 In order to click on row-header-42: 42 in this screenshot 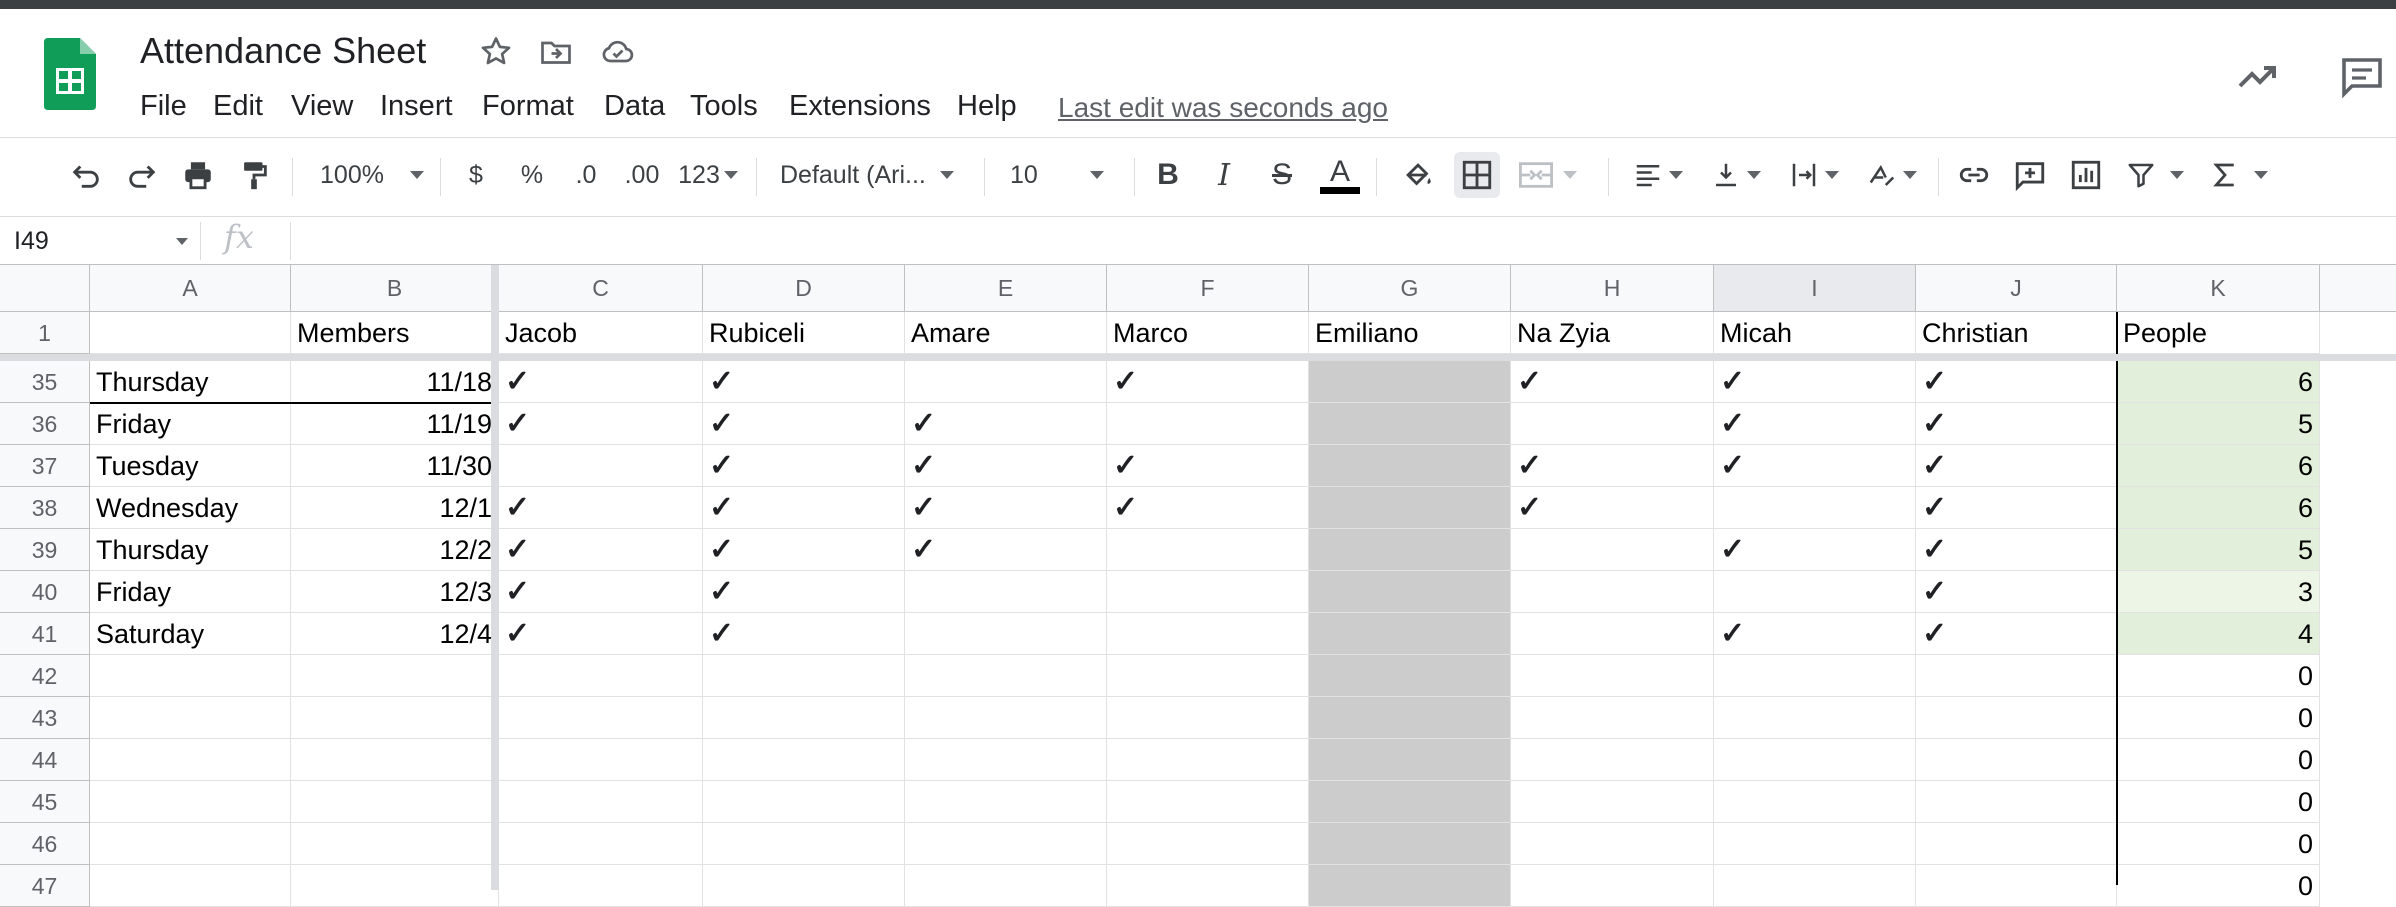, I will do `click(45, 676)`.